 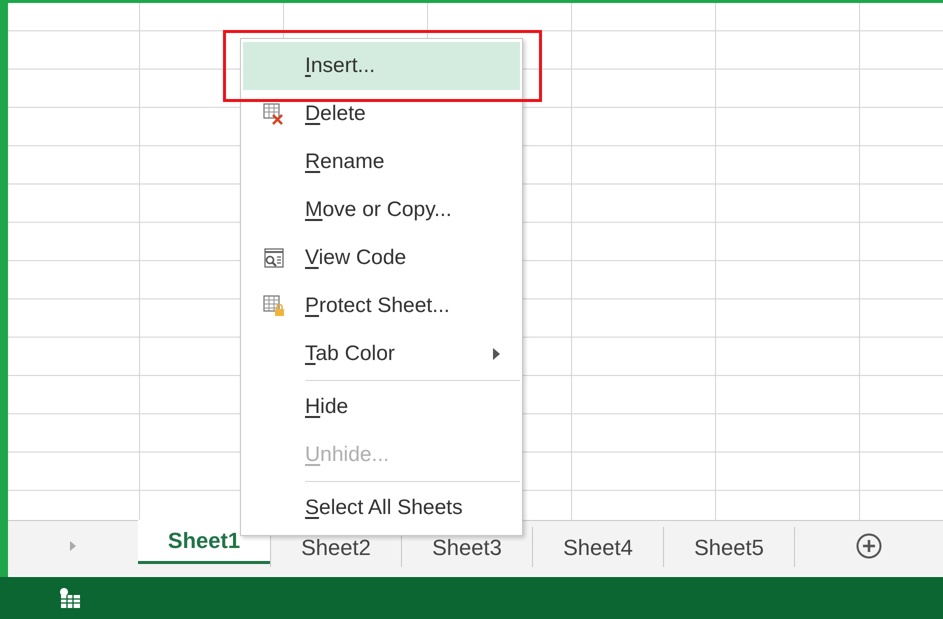 I want to click on sheet-tab: Sheet3, so click(x=467, y=547).